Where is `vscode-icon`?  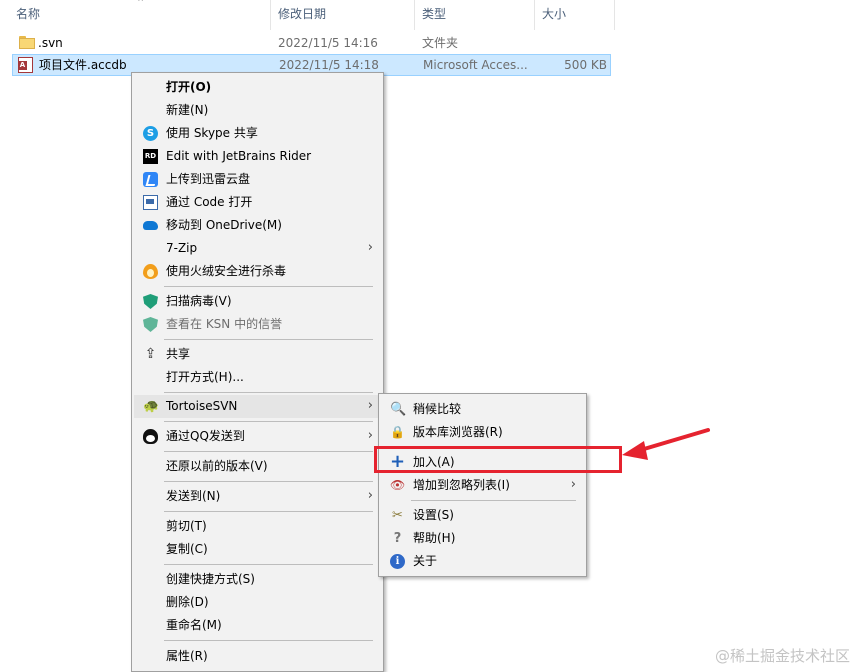 vscode-icon is located at coordinates (150, 202).